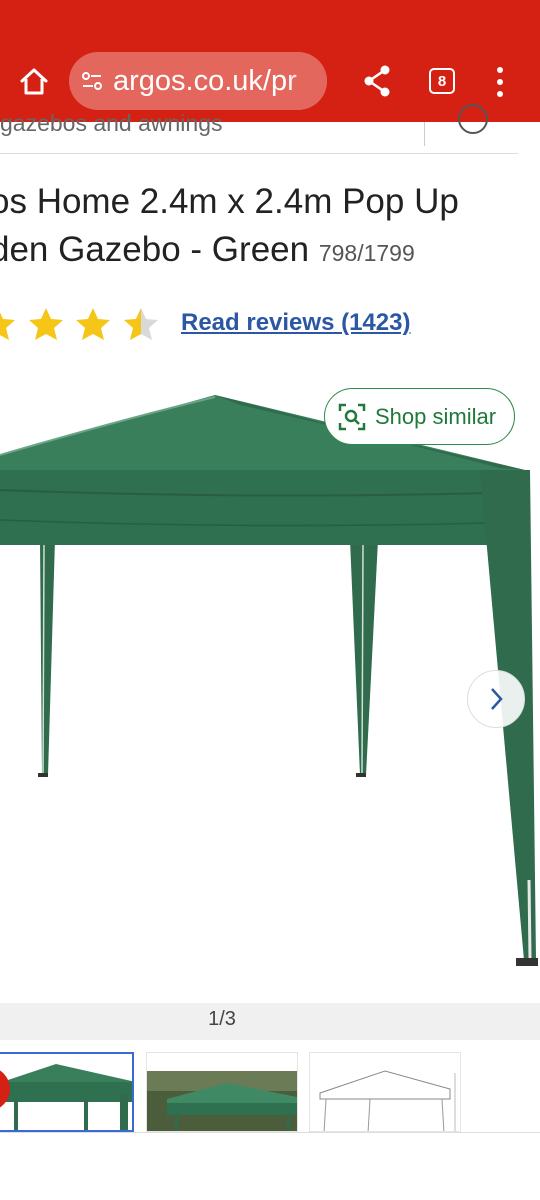 This screenshot has height=1200, width=540. What do you see at coordinates (377, 81) in the screenshot?
I see `share-icon` at bounding box center [377, 81].